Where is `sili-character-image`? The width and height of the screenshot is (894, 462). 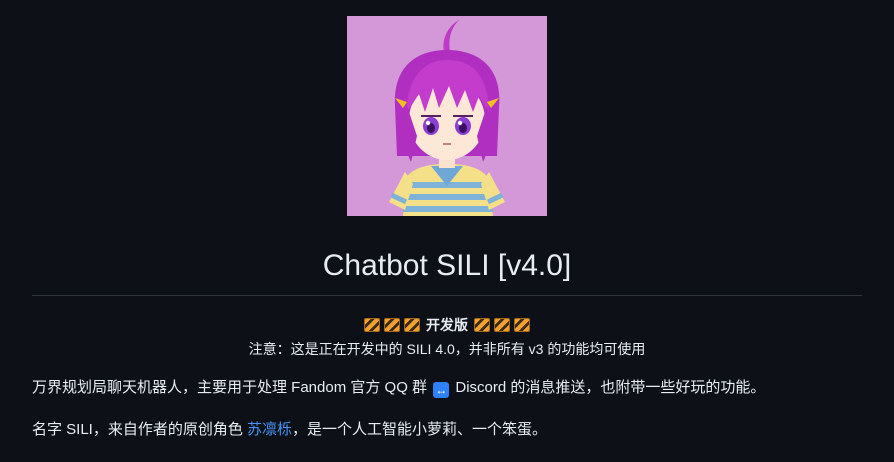 sili-character-image is located at coordinates (447, 118).